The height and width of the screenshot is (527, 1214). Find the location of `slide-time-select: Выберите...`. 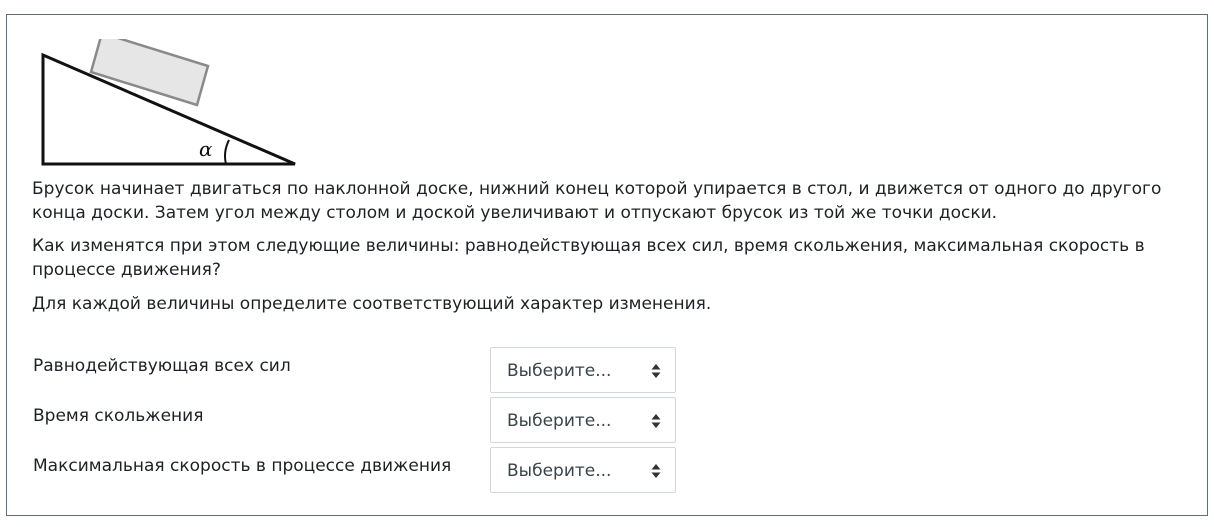

slide-time-select: Выберите... is located at coordinates (583, 420).